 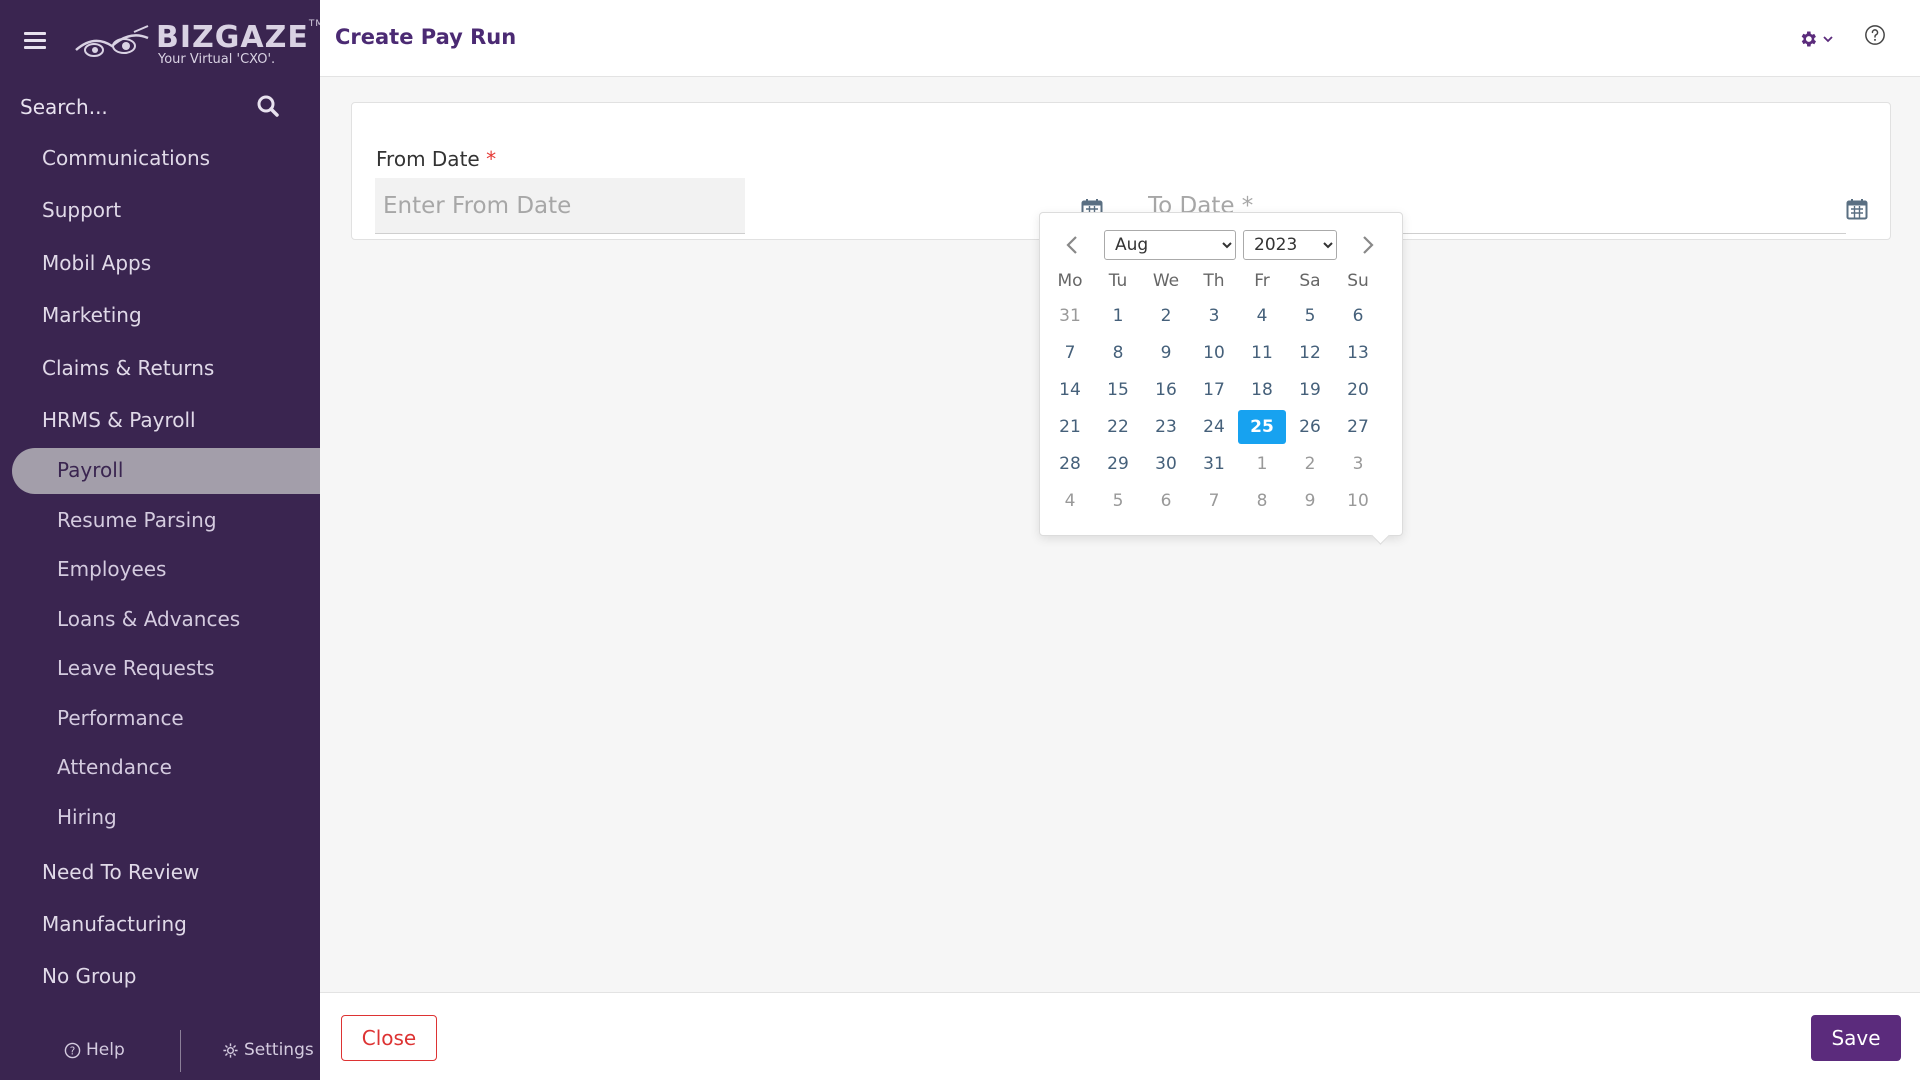 What do you see at coordinates (137, 520) in the screenshot?
I see `sidebar-subitem-resume-parsing: Resume Parsing` at bounding box center [137, 520].